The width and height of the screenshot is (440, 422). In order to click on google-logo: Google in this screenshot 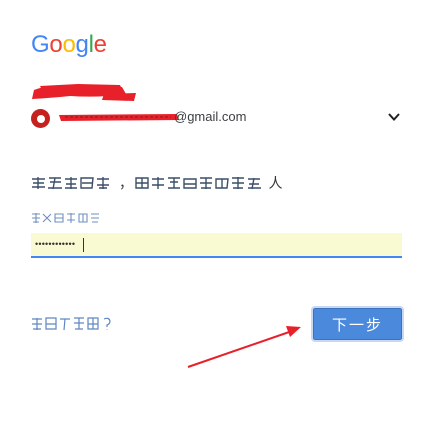, I will do `click(69, 45)`.